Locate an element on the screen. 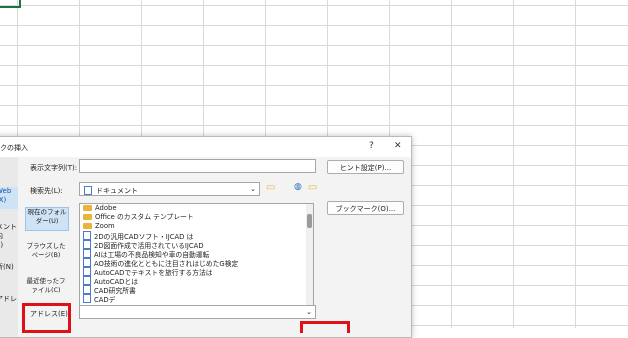 This screenshot has width=628, height=338. list-item: Office のカスタム テンプレート is located at coordinates (138, 217).